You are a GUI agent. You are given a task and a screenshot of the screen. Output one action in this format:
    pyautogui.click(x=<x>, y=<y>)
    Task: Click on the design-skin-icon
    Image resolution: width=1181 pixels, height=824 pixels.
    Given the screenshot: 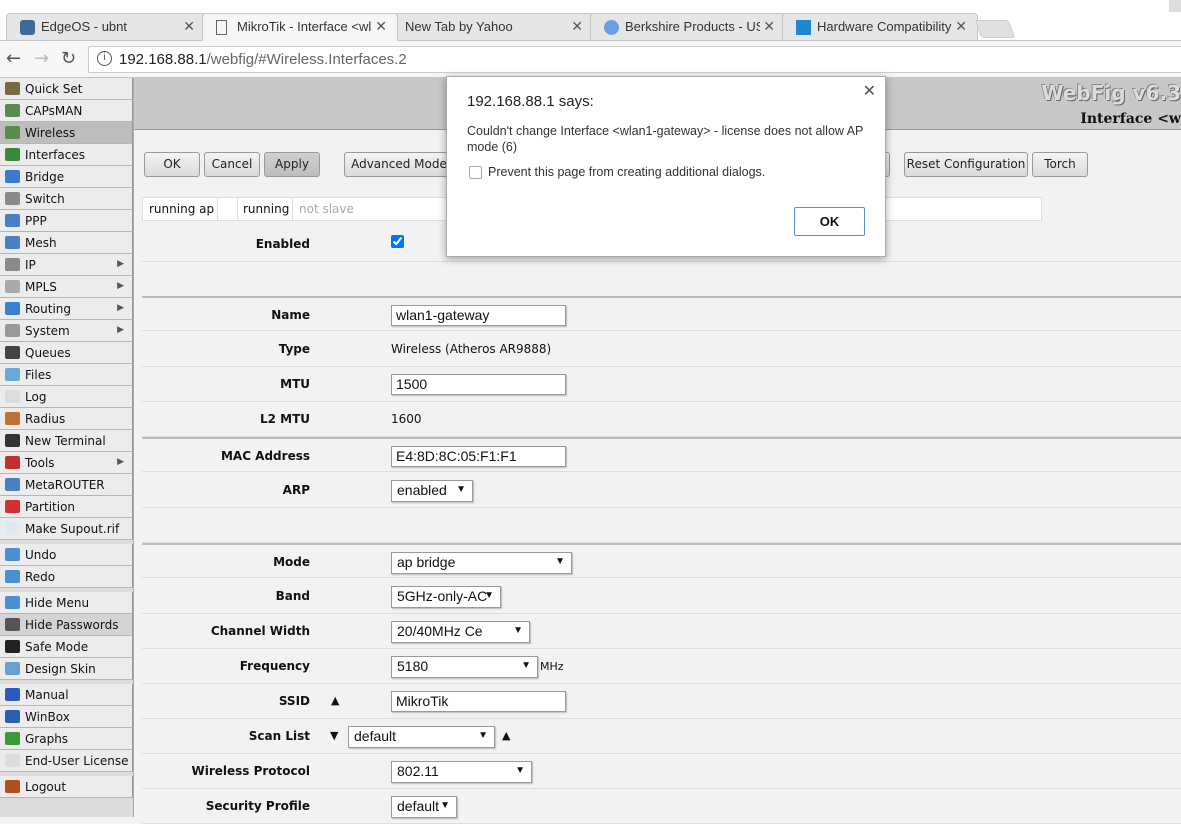 What is the action you would take?
    pyautogui.click(x=12, y=668)
    